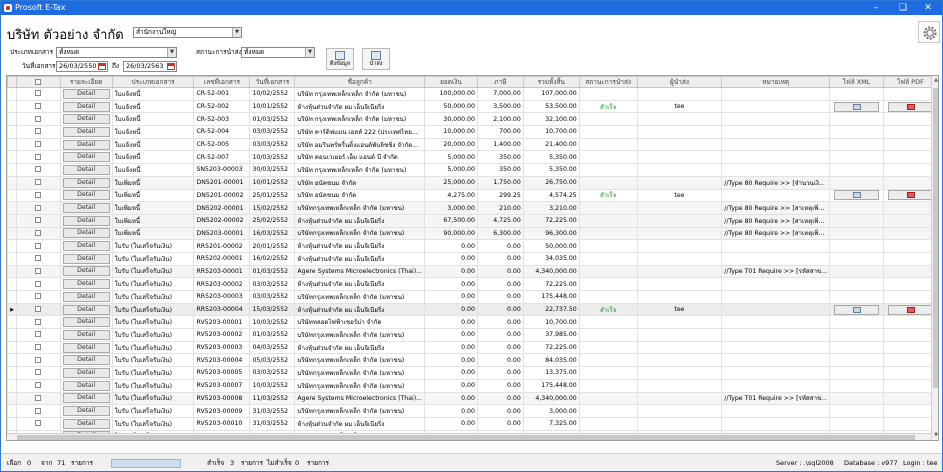  What do you see at coordinates (150, 66) in the screenshot?
I see `date-to-input: 26/03/2563` at bounding box center [150, 66].